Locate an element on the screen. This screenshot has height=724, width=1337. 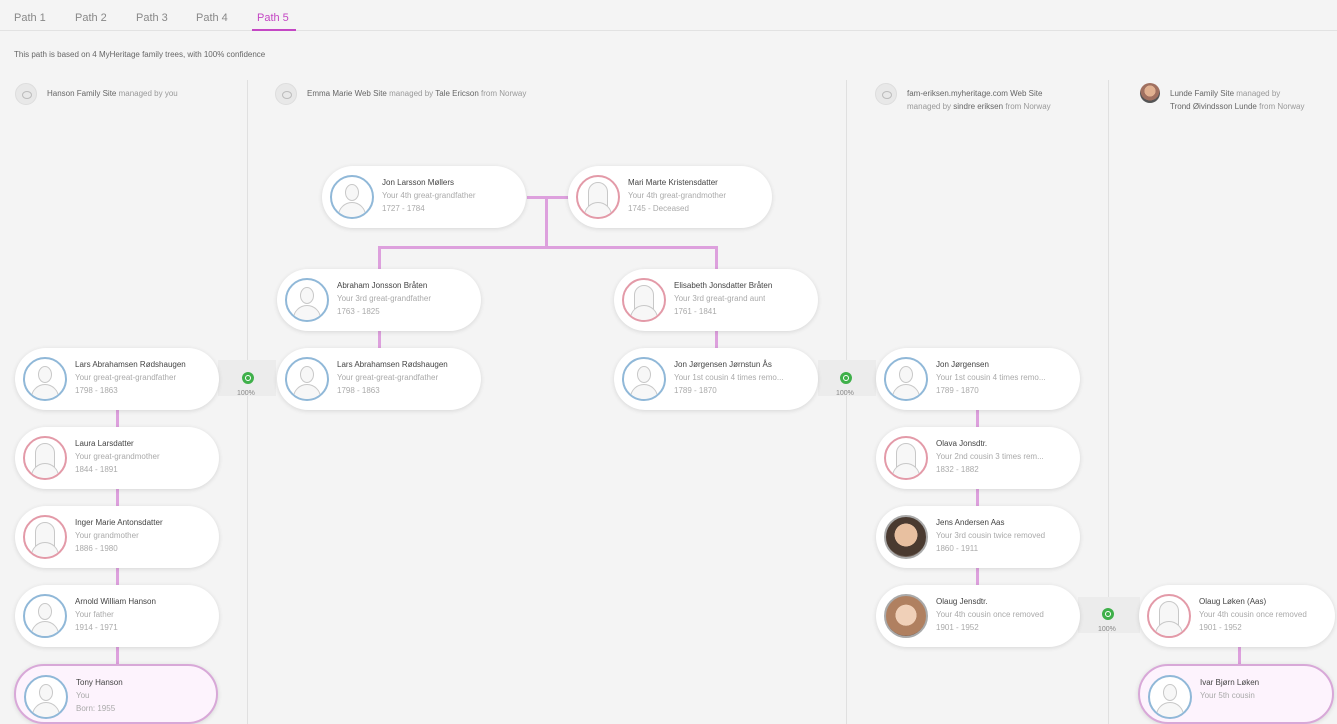
site-name: Emma Marie Web Site is located at coordinates (347, 93).